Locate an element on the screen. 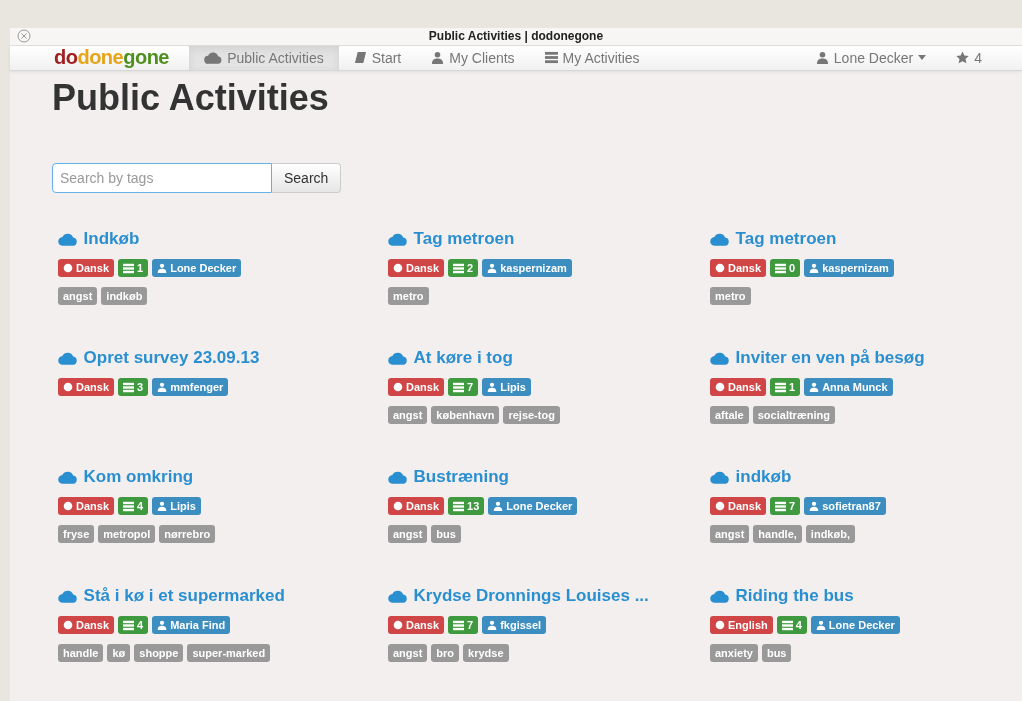 Image resolution: width=1022 pixels, height=701 pixels. activity-title: Stå i kø i et supermarked is located at coordinates (220, 596).